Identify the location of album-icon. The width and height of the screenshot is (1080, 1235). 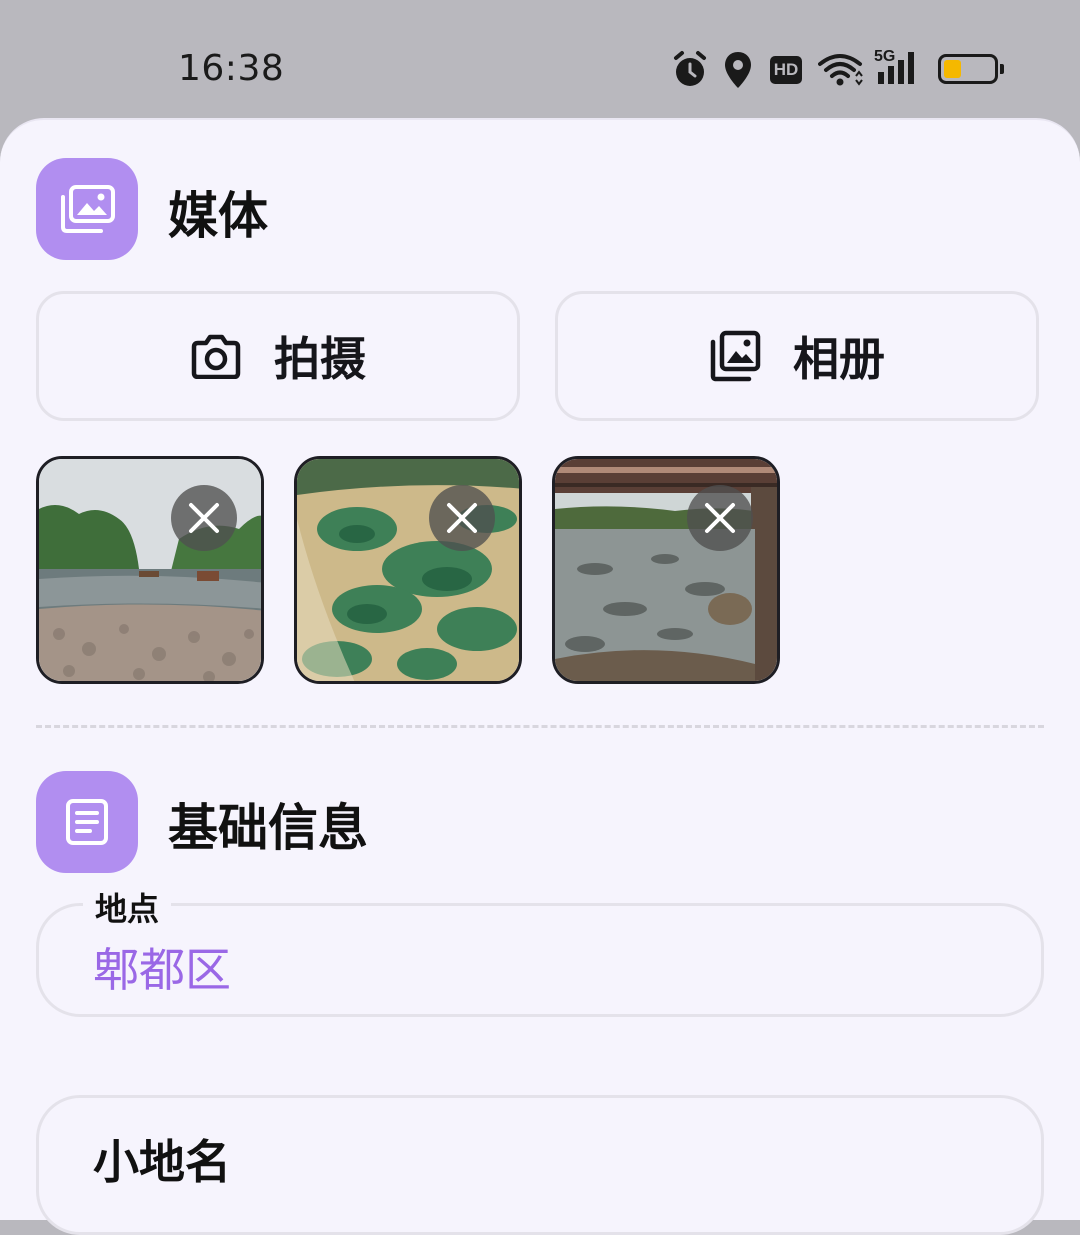
(735, 356).